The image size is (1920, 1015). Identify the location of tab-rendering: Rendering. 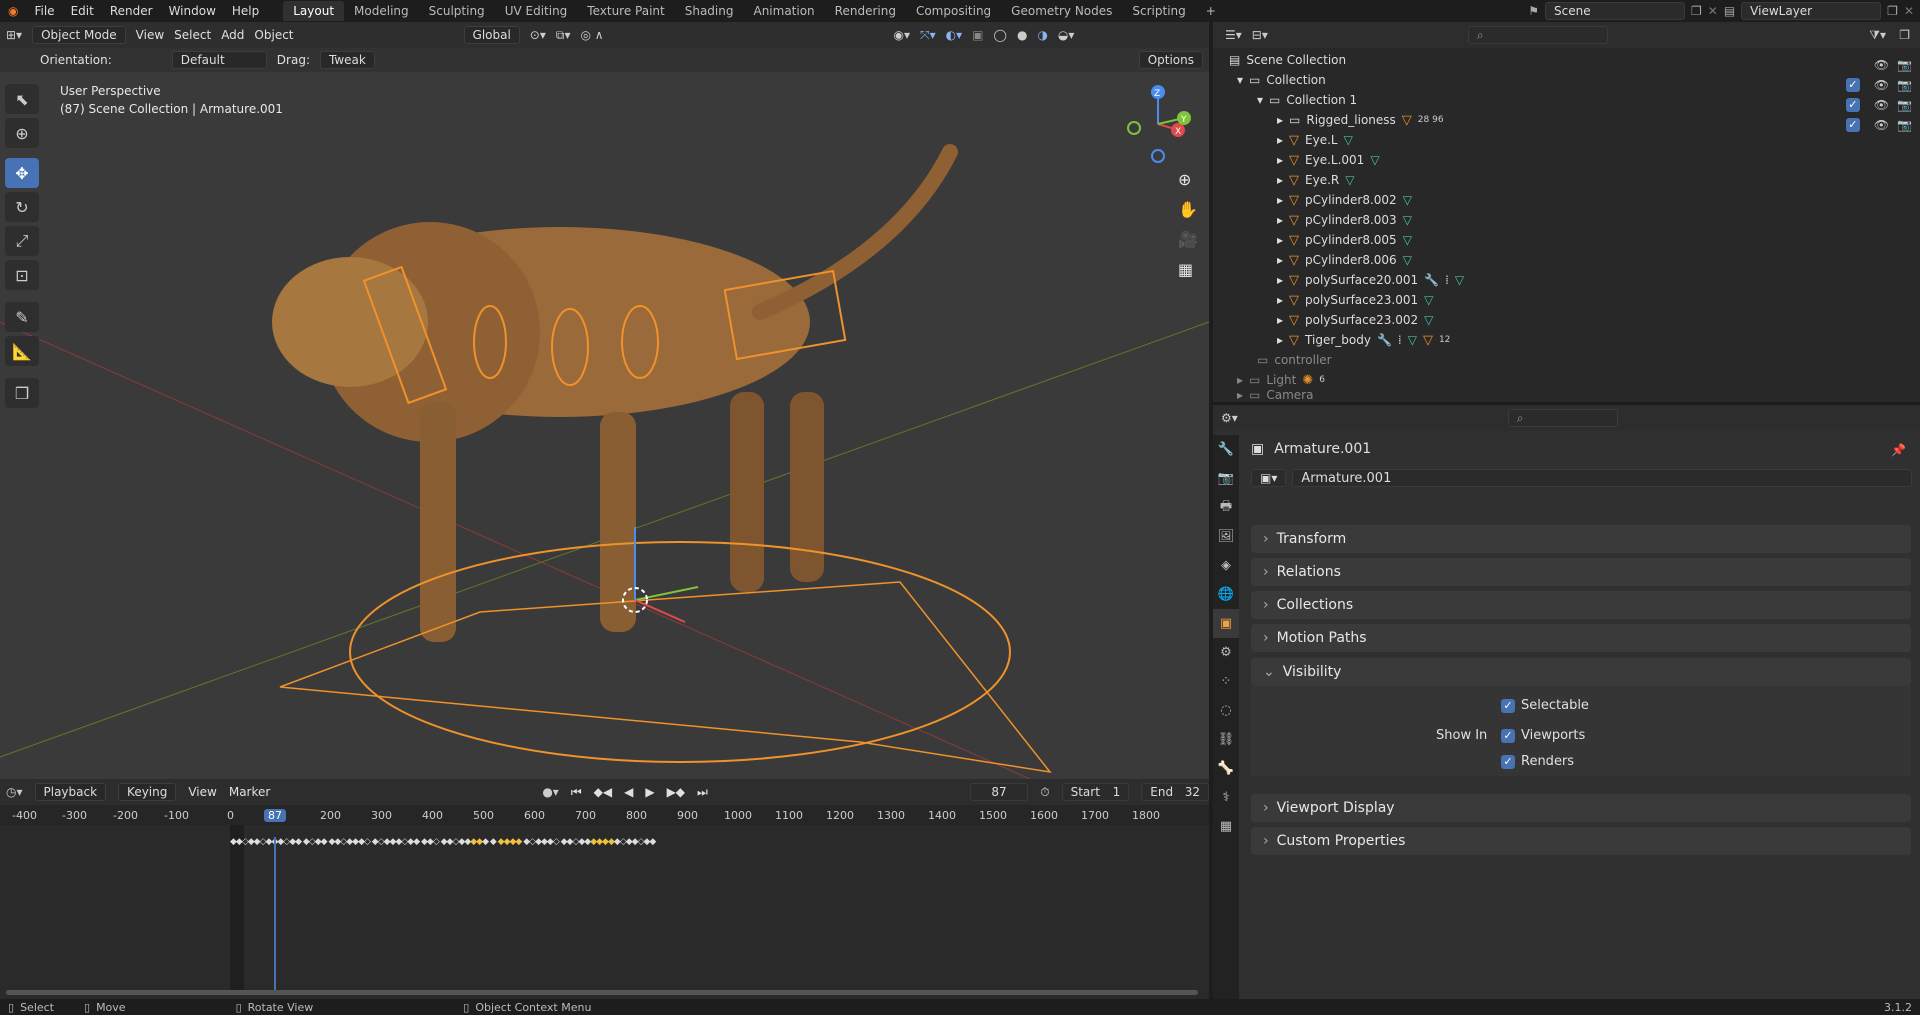
(865, 11).